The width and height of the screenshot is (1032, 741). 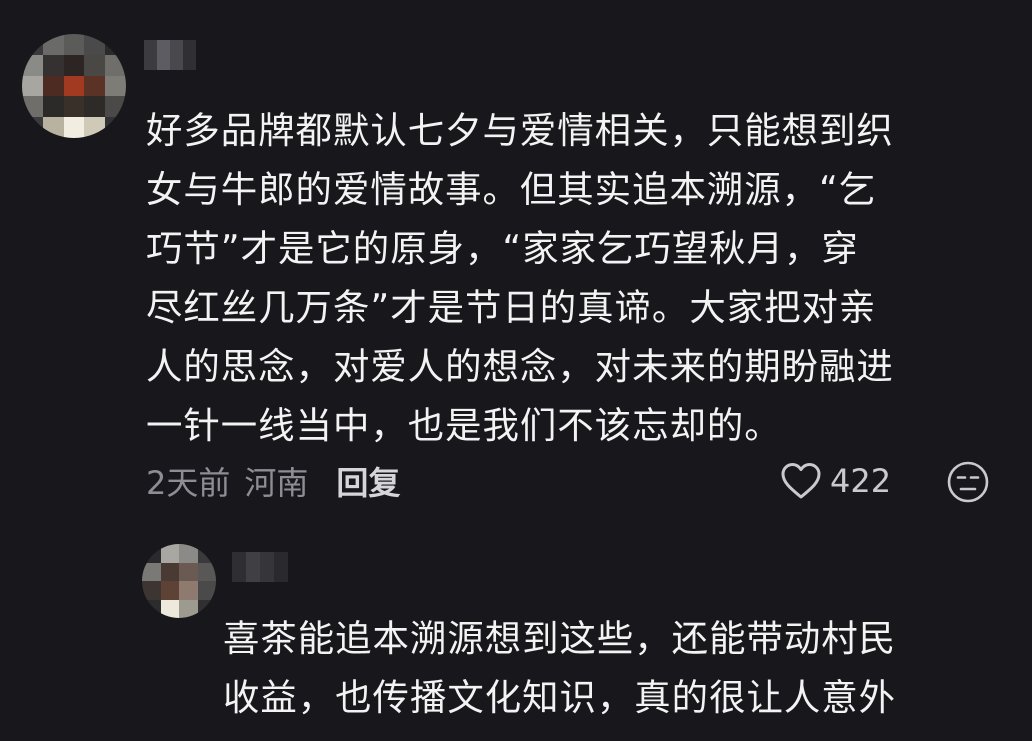 I want to click on comment-line: 收益，也传播文化知识，真的很让人意外, so click(x=560, y=697).